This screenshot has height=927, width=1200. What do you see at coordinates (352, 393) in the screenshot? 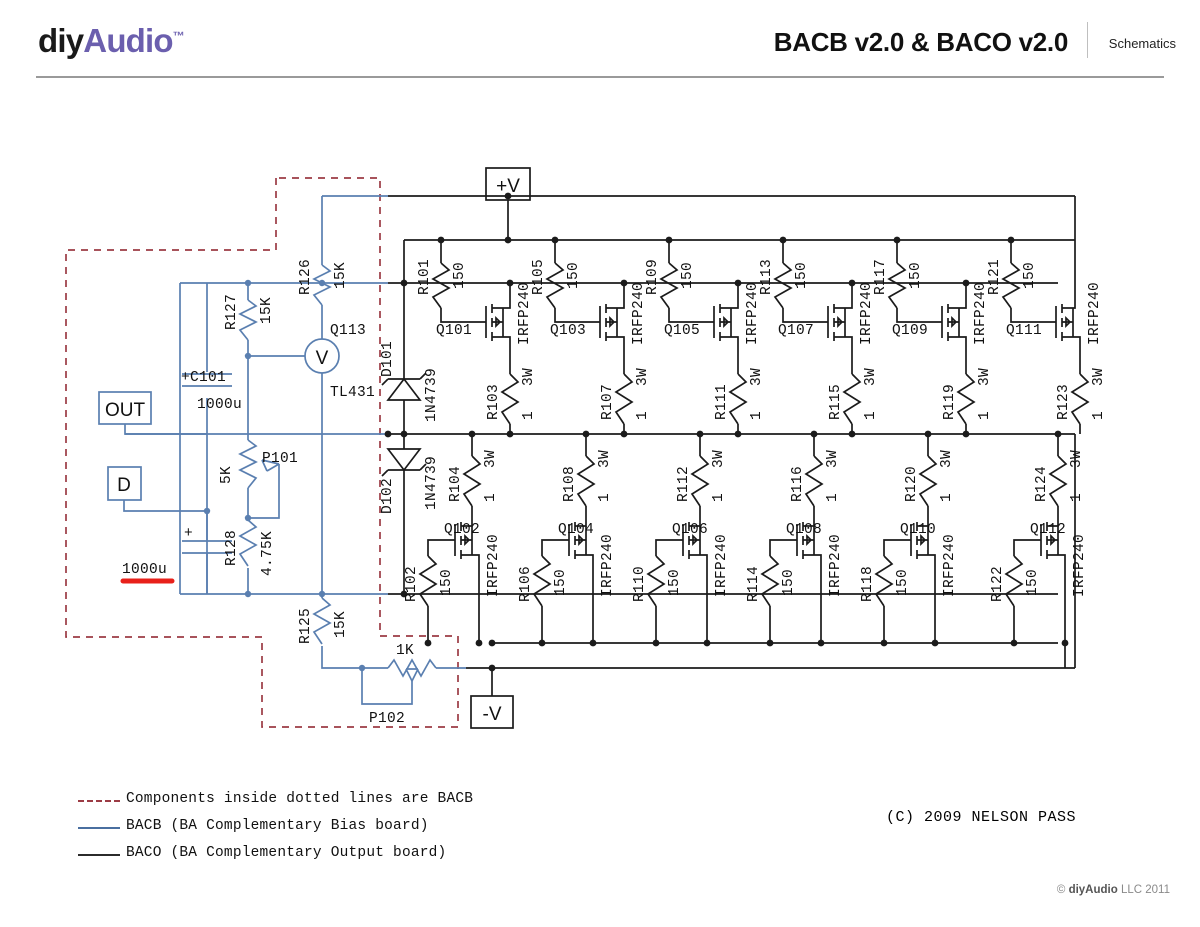
I see `label-q113-part: TL431` at bounding box center [352, 393].